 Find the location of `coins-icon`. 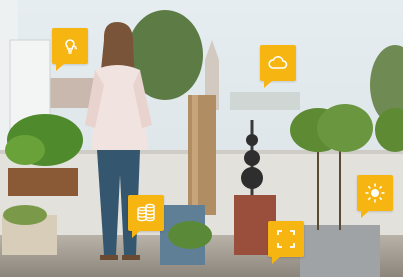

coins-icon is located at coordinates (146, 212).